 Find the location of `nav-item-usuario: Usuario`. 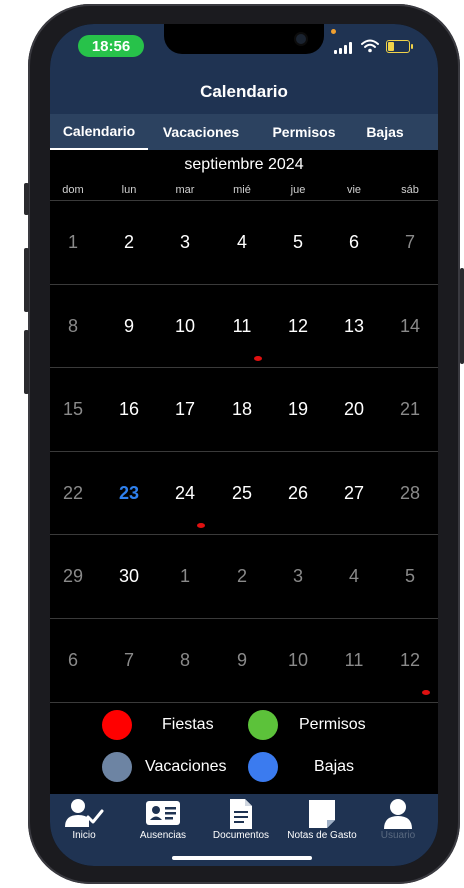

nav-item-usuario: Usuario is located at coordinates (398, 820).